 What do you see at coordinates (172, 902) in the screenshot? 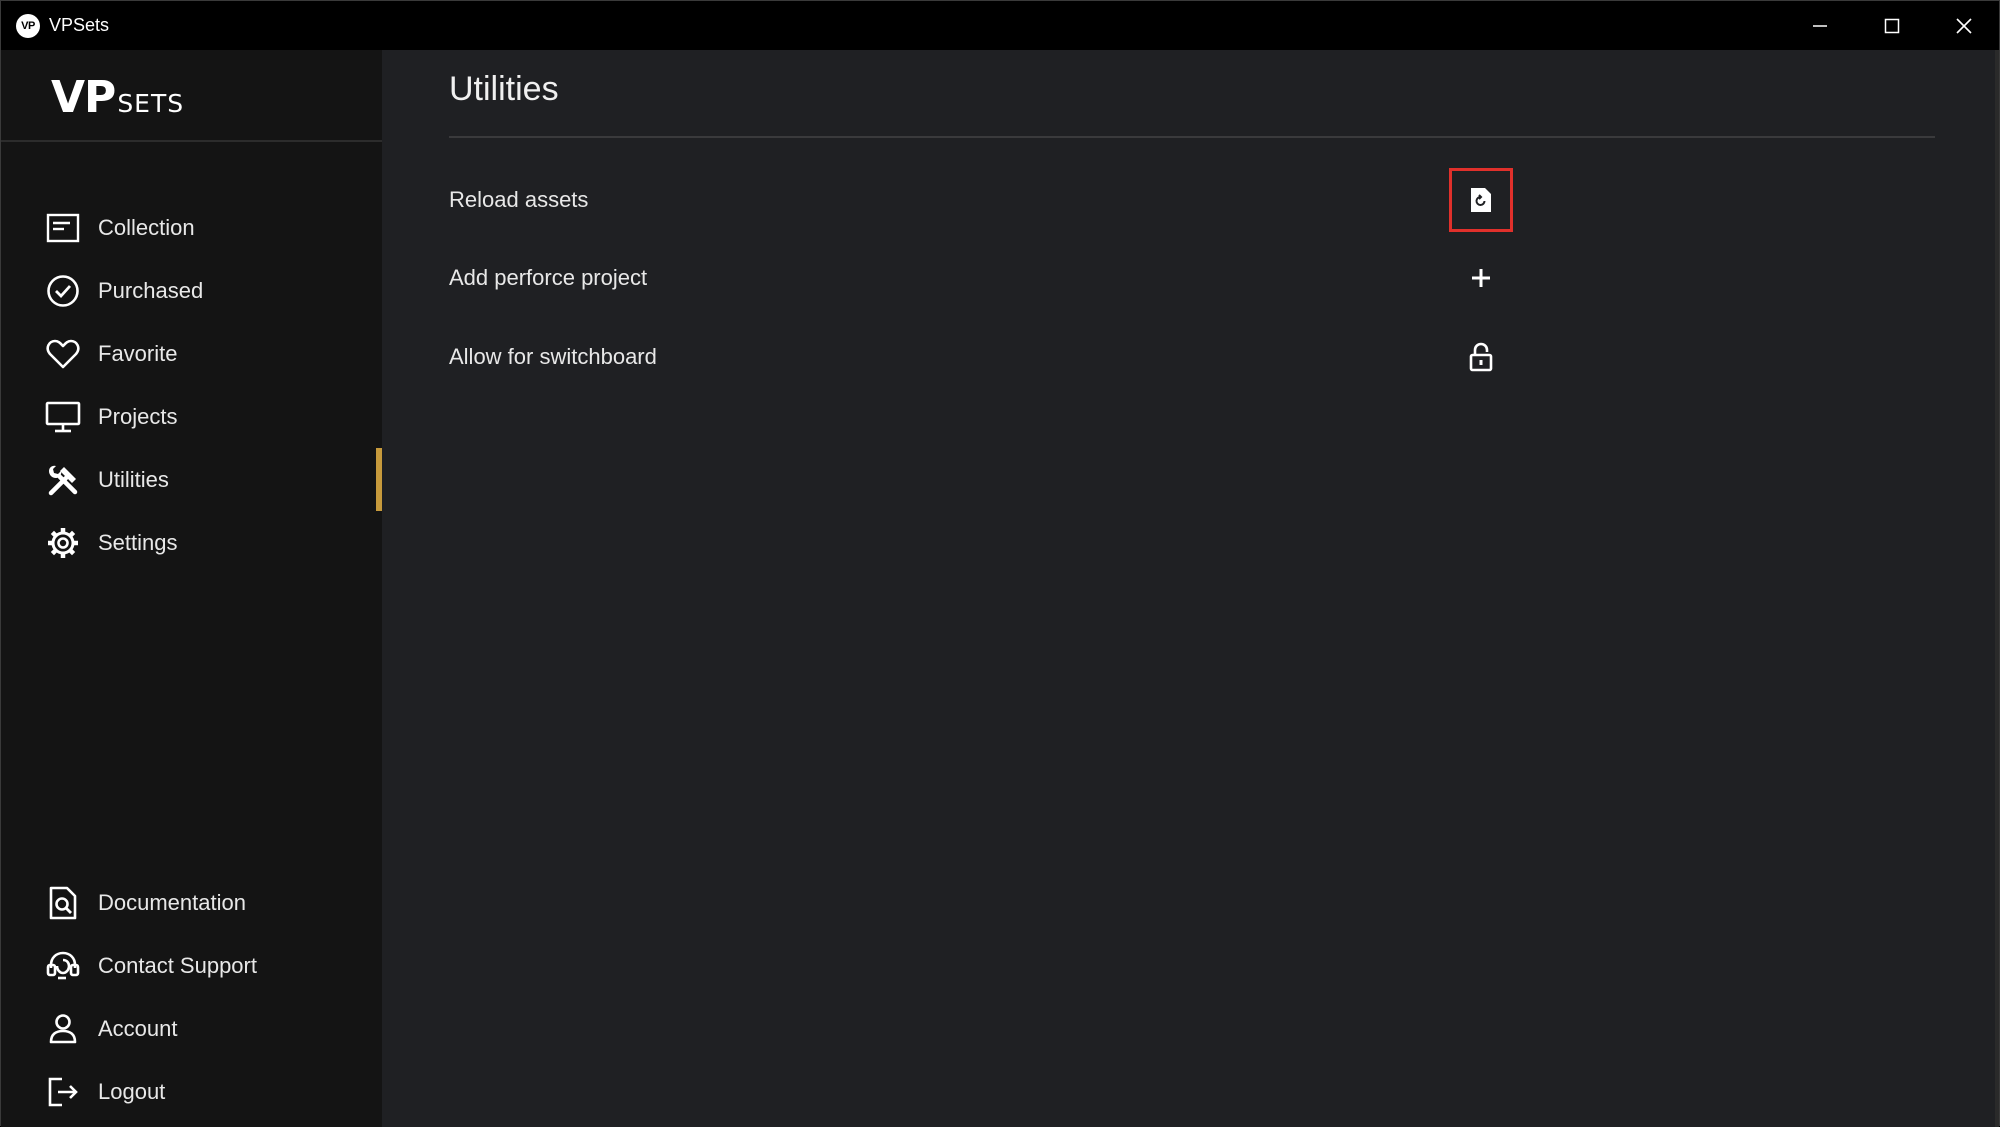
I see `sidebar-item-label: Documentation` at bounding box center [172, 902].